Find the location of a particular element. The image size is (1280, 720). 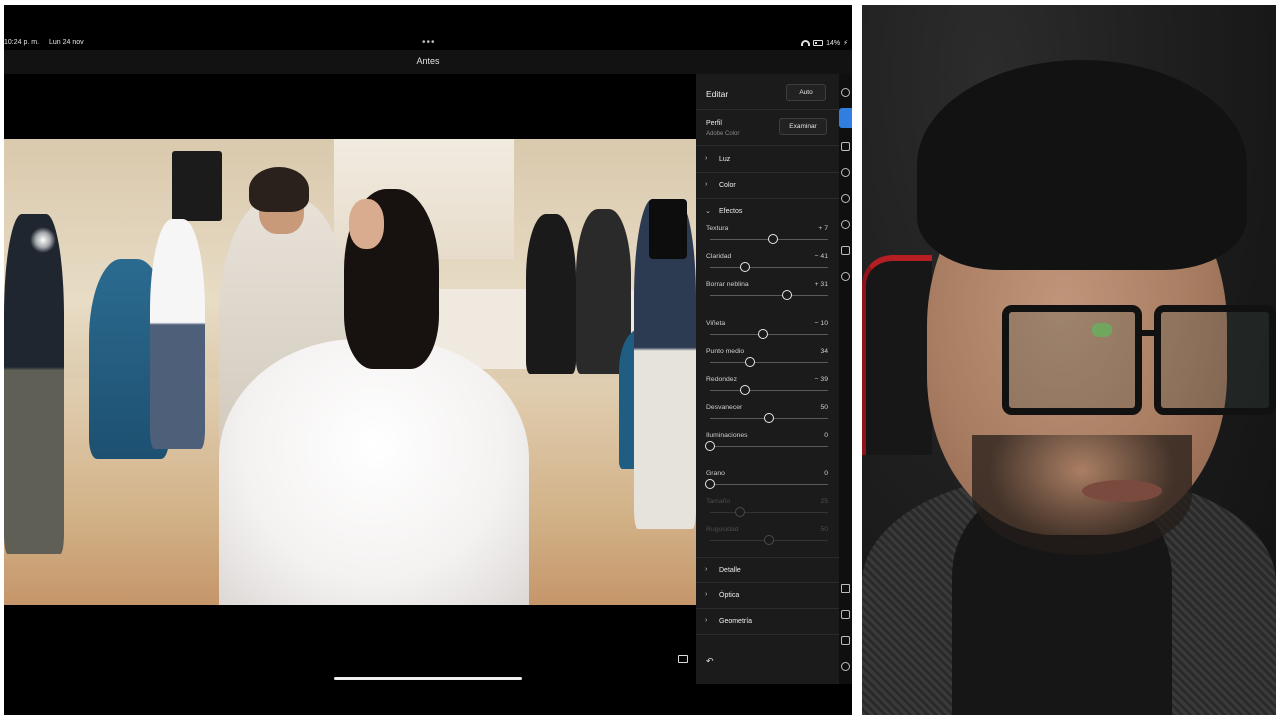

slider-label: Textura is located at coordinates (717, 228).